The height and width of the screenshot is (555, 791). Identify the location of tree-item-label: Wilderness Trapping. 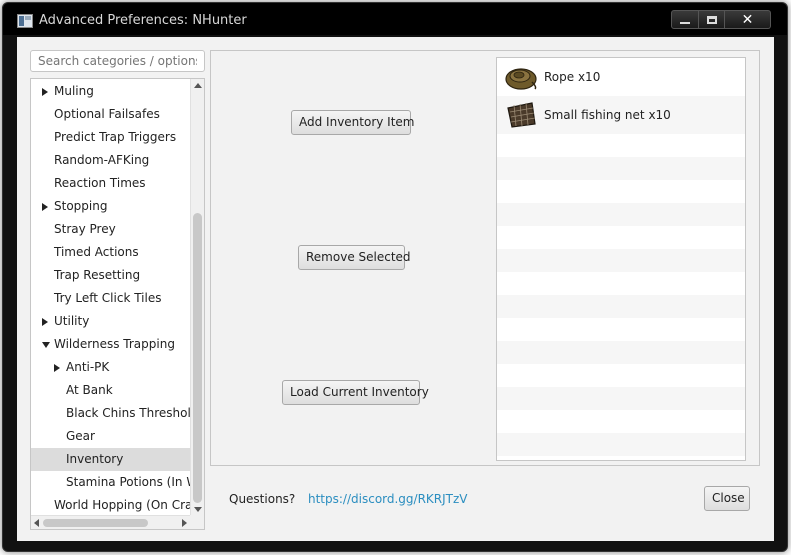
(114, 344).